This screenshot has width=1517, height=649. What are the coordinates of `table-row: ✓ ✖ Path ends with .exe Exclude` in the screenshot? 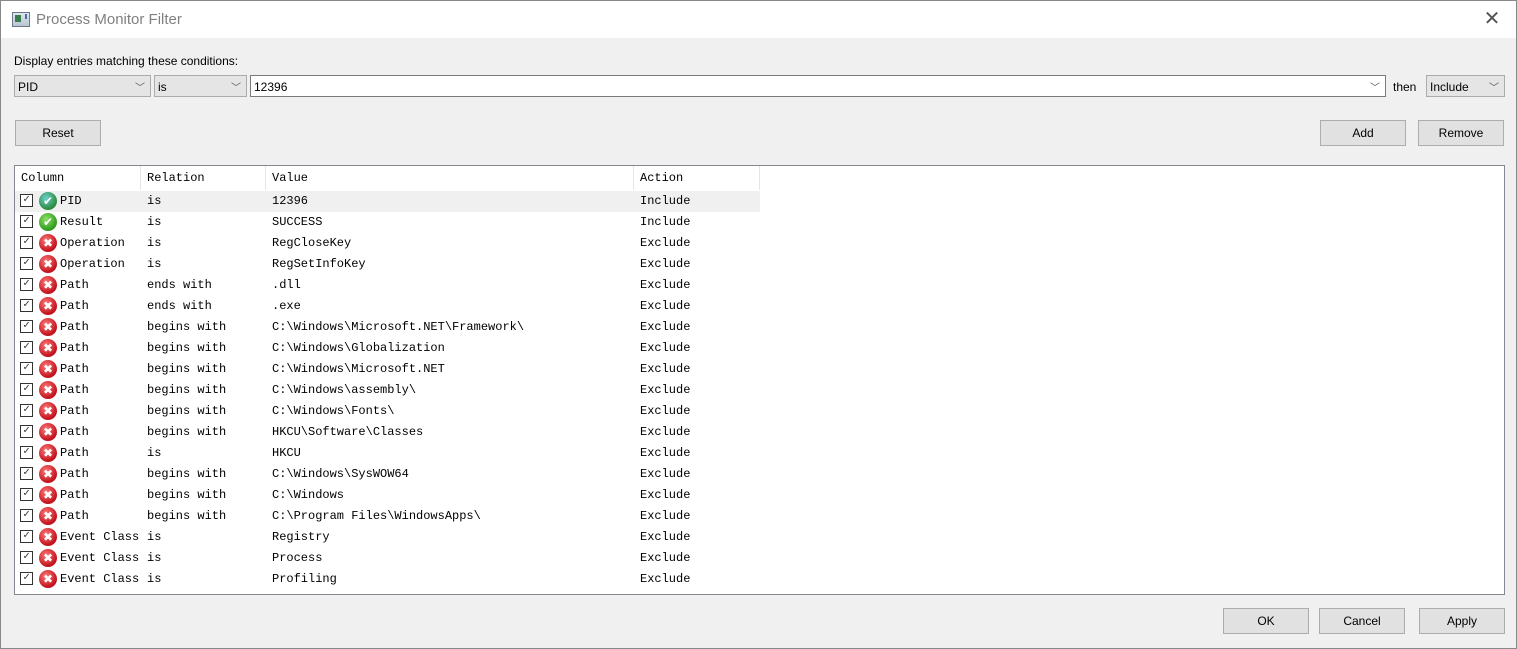 It's located at (387, 306).